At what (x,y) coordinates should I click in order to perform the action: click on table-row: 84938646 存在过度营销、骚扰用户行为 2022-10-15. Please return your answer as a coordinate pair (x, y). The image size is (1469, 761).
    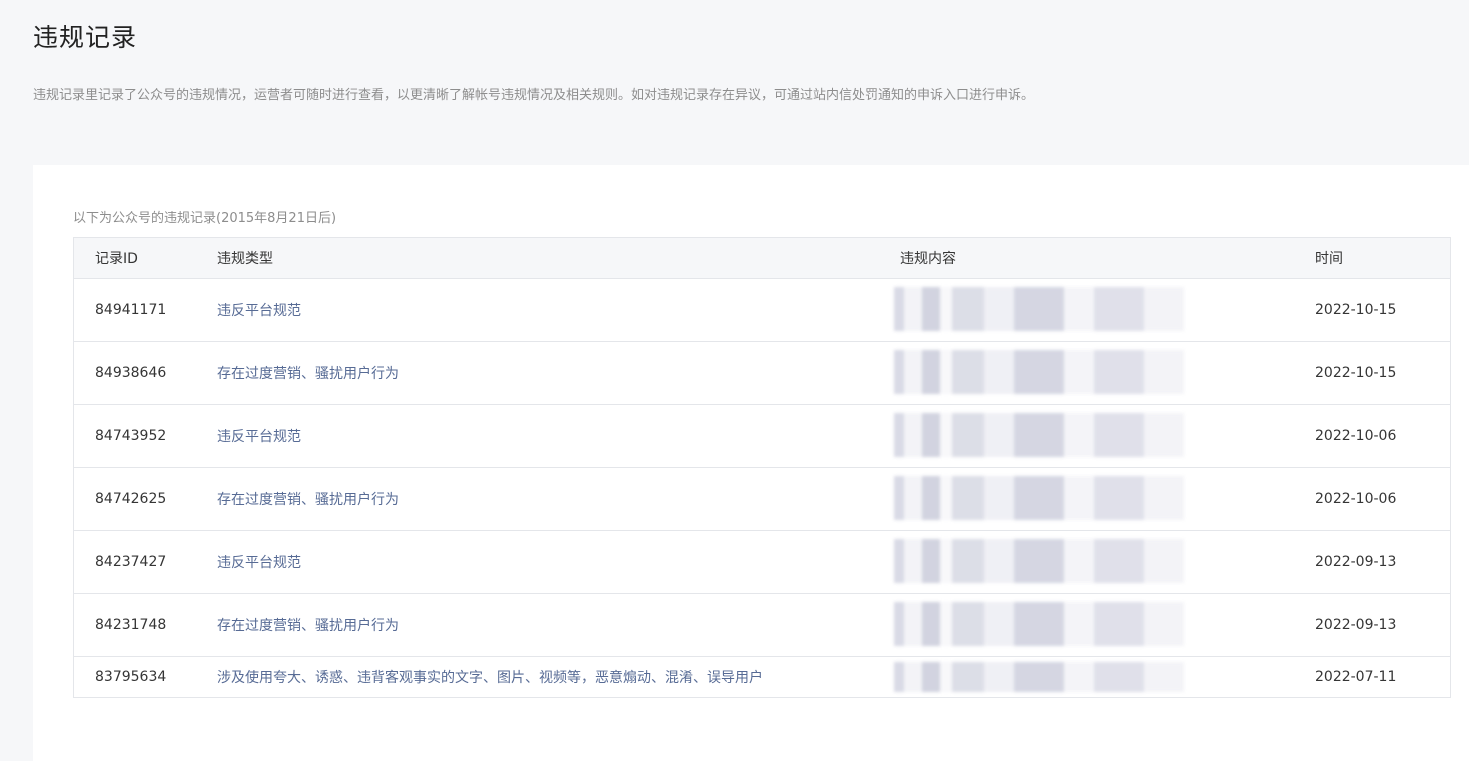
    Looking at the image, I should click on (762, 373).